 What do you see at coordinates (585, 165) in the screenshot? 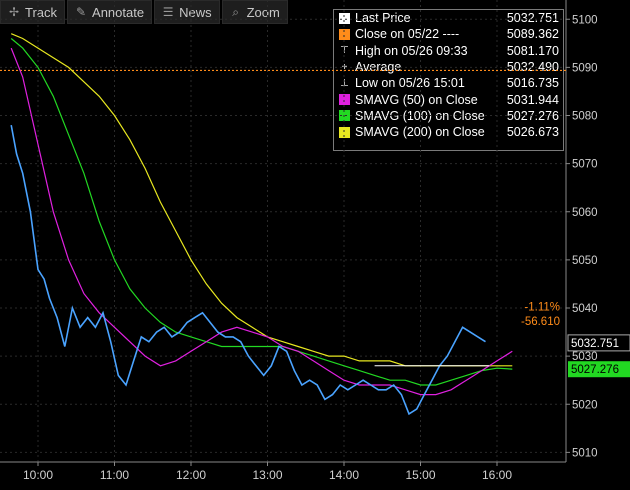
I see `y-tick-label: 5070` at bounding box center [585, 165].